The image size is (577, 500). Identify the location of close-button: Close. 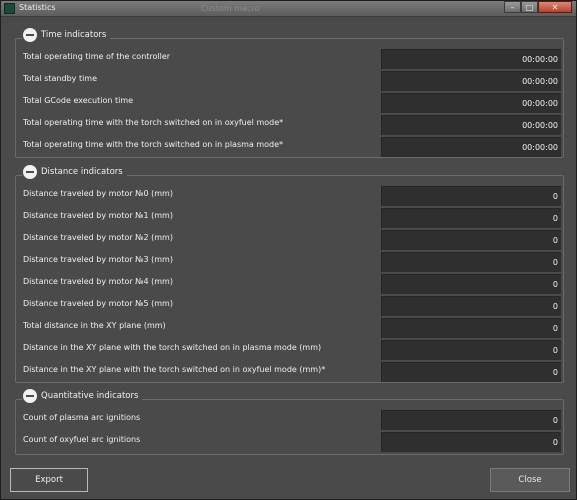
(530, 480).